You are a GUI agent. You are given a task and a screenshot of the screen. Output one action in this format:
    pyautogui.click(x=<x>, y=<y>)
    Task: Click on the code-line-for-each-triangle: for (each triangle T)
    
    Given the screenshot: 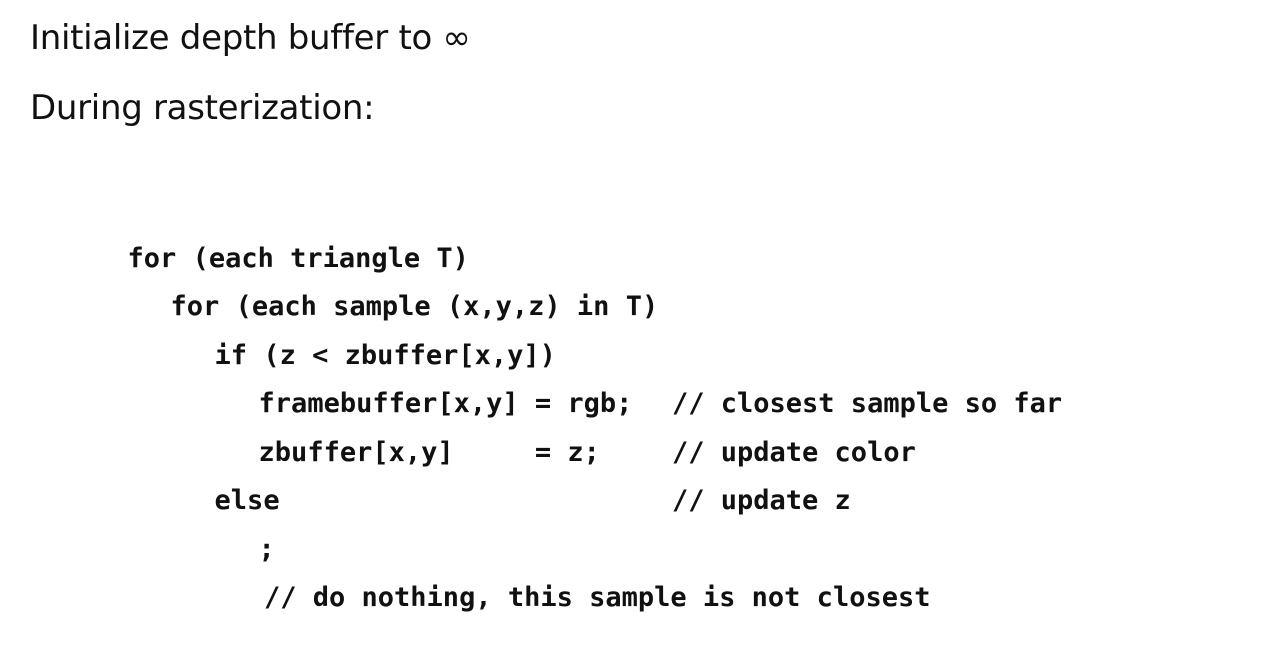 What is the action you would take?
    pyautogui.click(x=344, y=230)
    